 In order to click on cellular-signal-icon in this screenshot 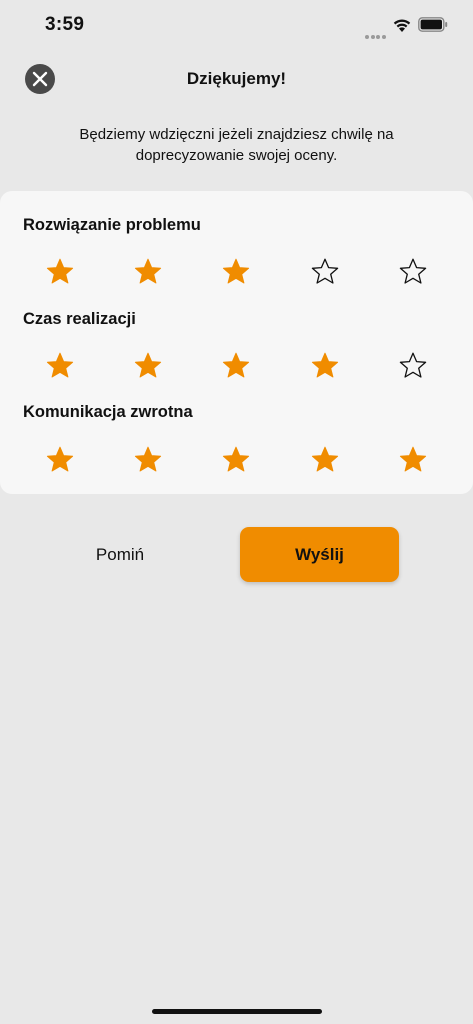, I will do `click(376, 32)`.